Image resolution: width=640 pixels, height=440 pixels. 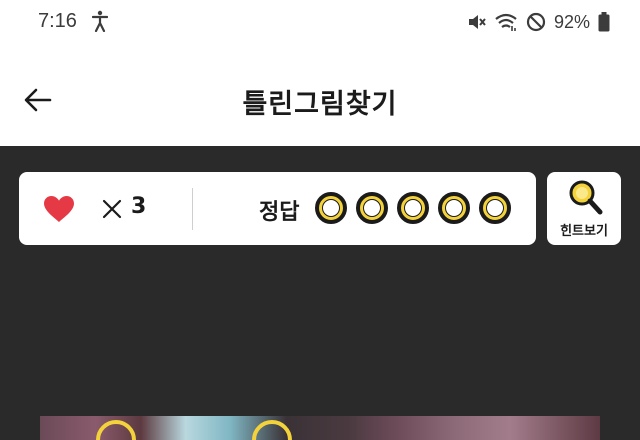 I want to click on answer-slots, so click(x=413, y=209).